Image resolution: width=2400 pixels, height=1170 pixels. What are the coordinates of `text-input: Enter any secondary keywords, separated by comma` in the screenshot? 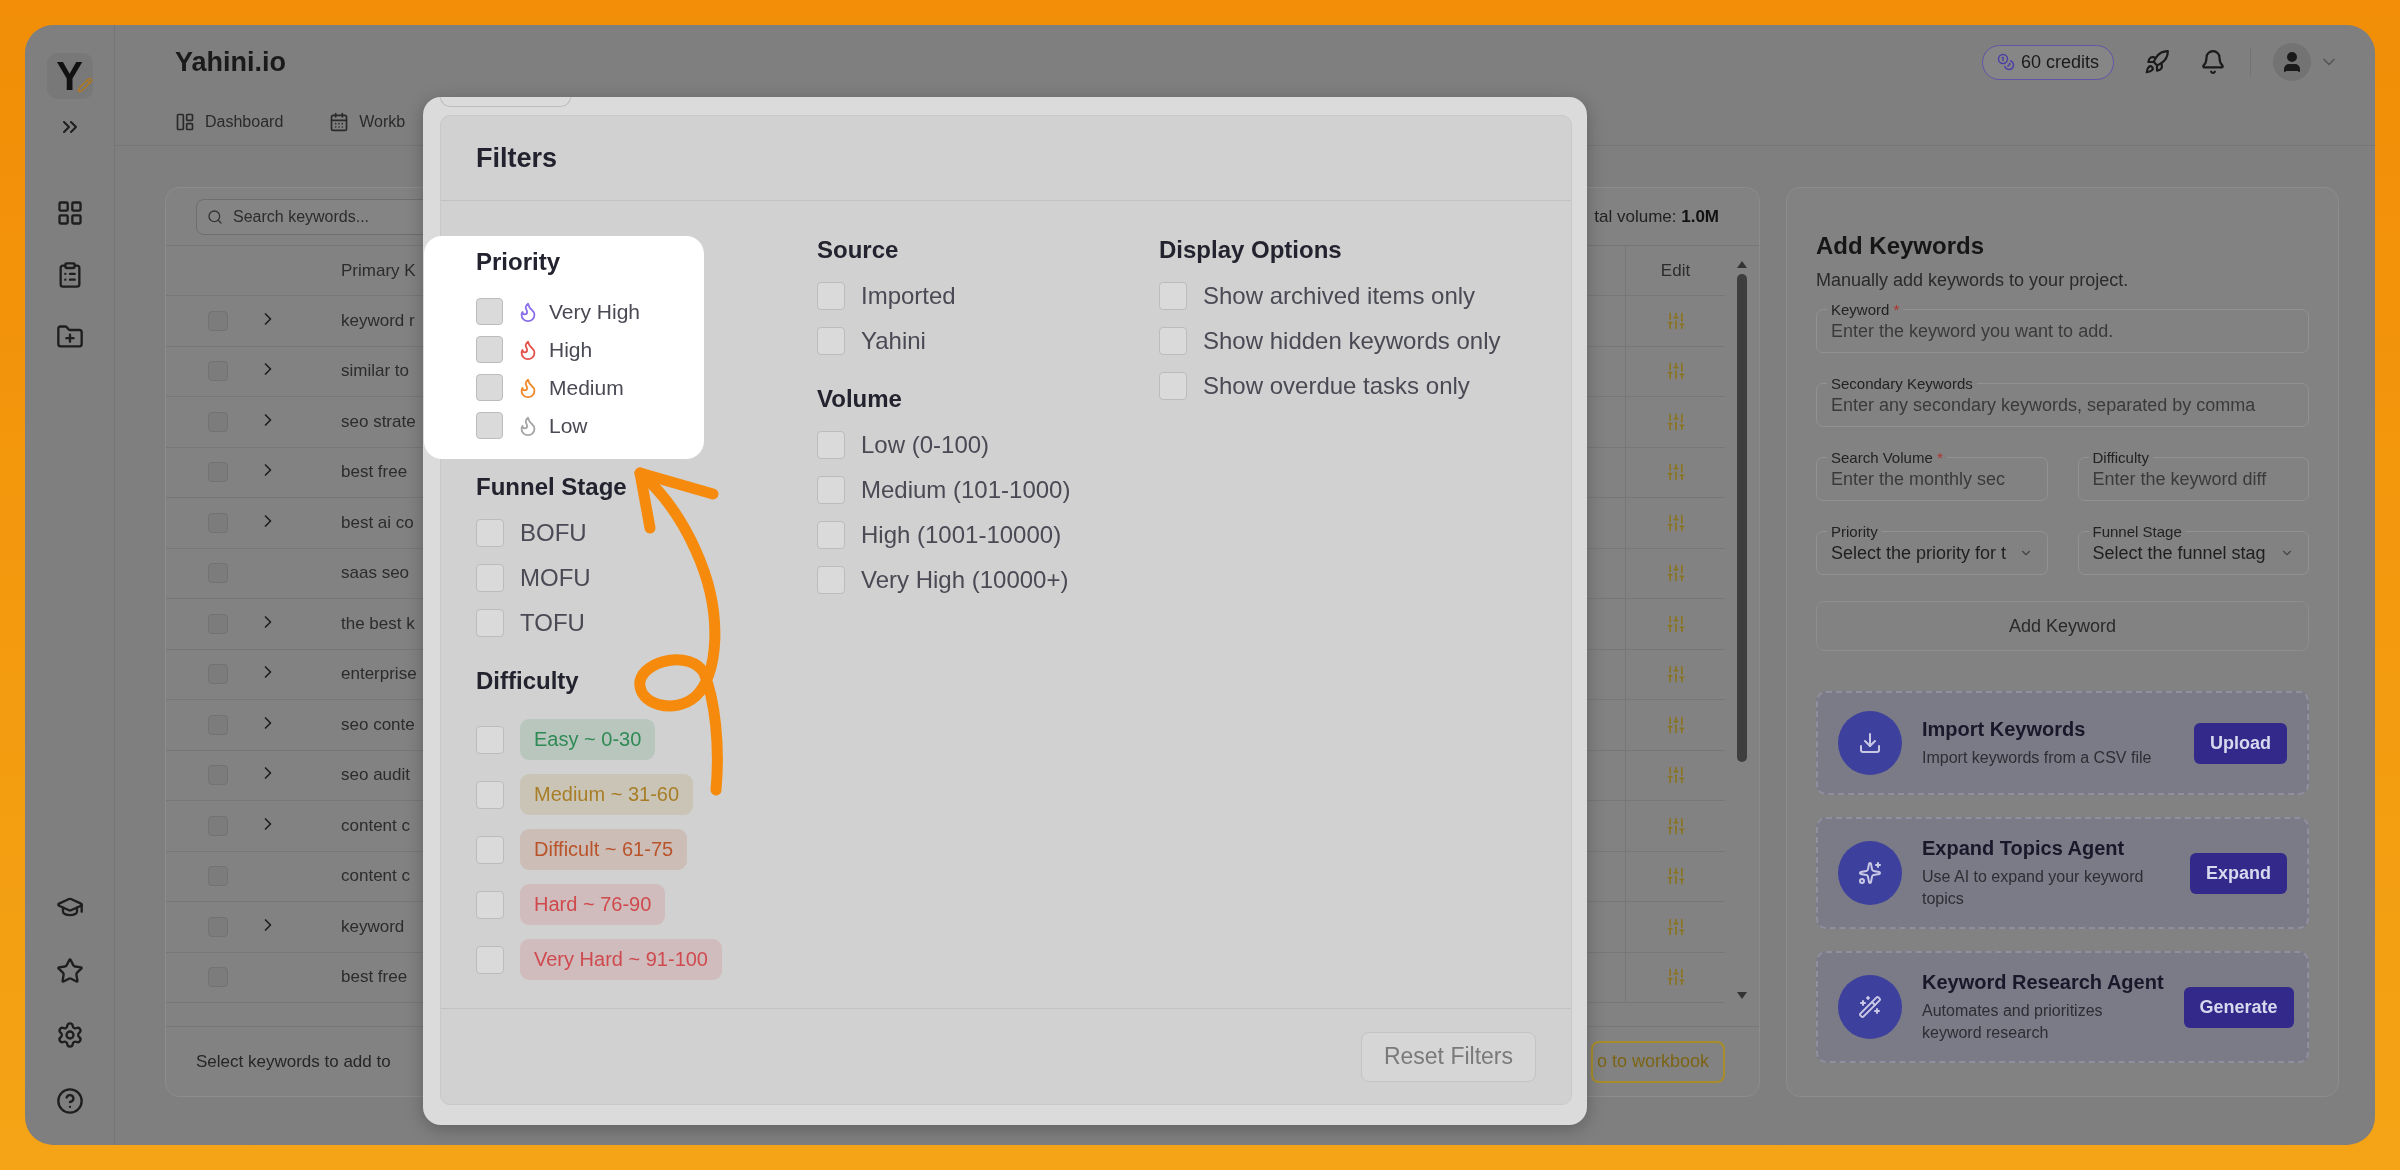 It's located at (2062, 405).